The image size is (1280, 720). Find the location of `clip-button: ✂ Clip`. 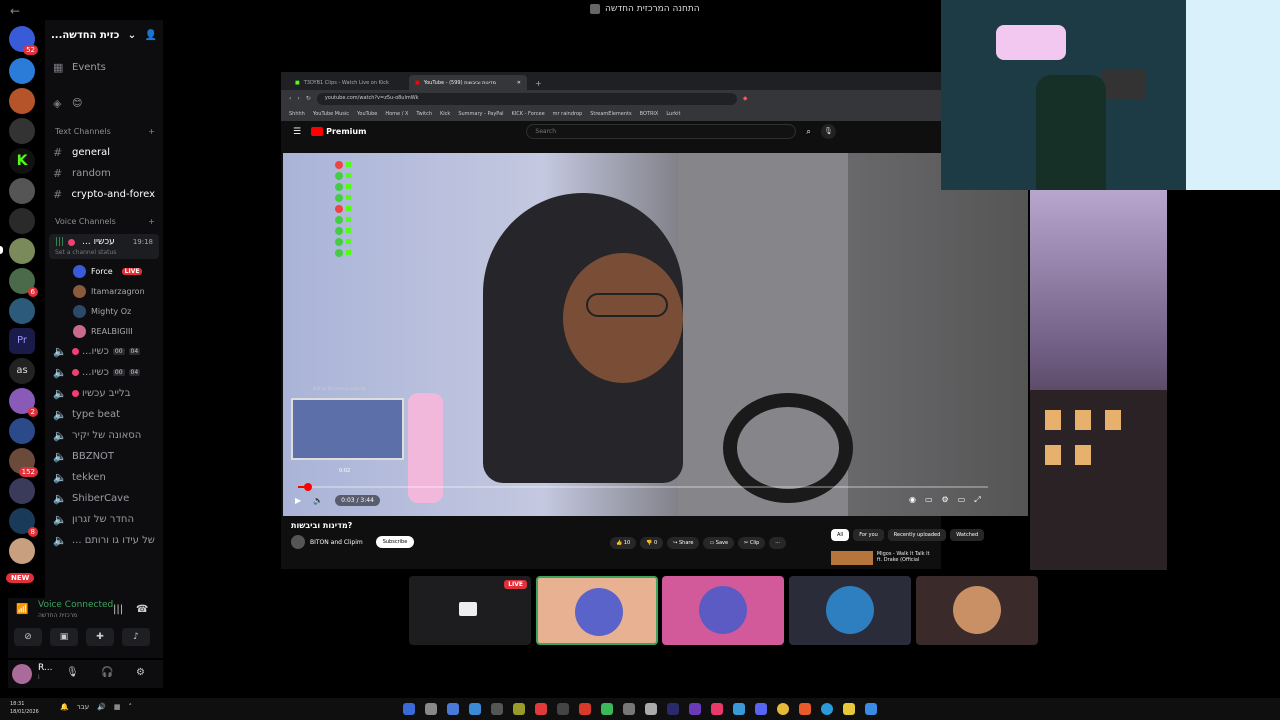

clip-button: ✂ Clip is located at coordinates (752, 543).